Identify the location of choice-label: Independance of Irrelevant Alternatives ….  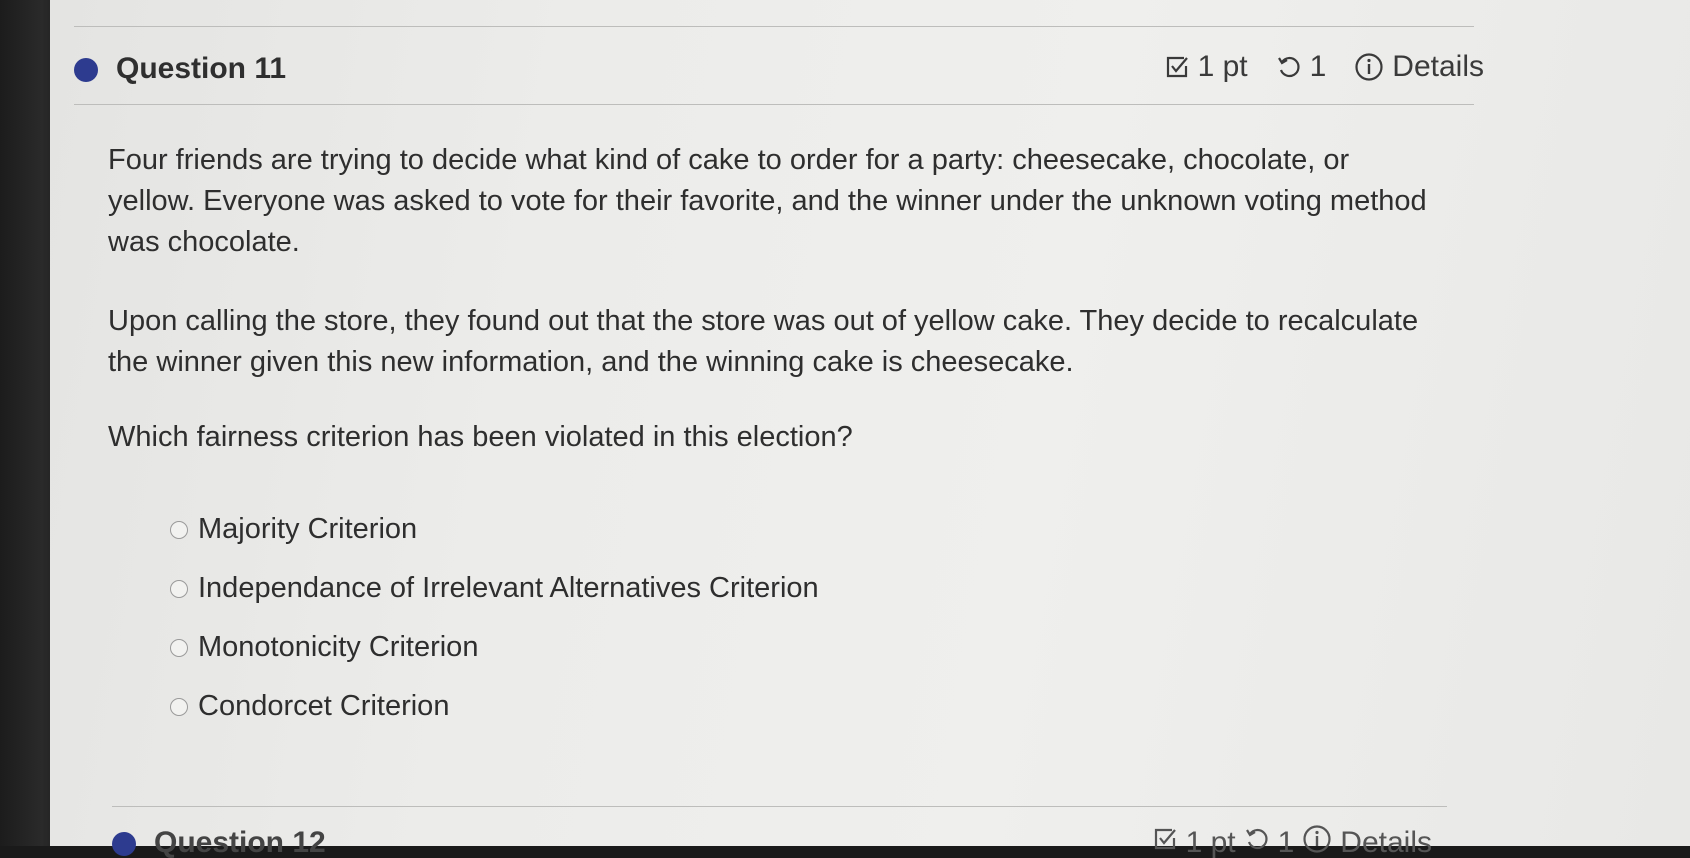
(508, 588).